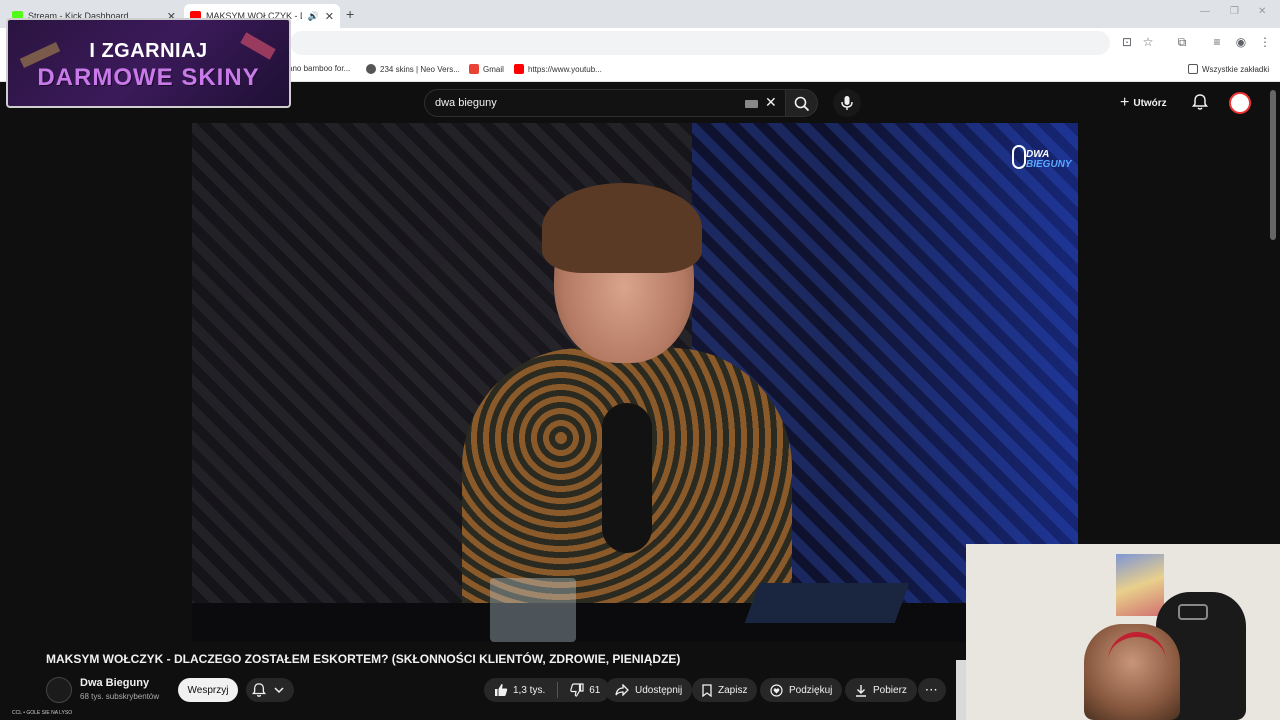 The height and width of the screenshot is (720, 1280). Describe the element at coordinates (1241, 42) in the screenshot. I see `profile-icon: ◉` at that location.